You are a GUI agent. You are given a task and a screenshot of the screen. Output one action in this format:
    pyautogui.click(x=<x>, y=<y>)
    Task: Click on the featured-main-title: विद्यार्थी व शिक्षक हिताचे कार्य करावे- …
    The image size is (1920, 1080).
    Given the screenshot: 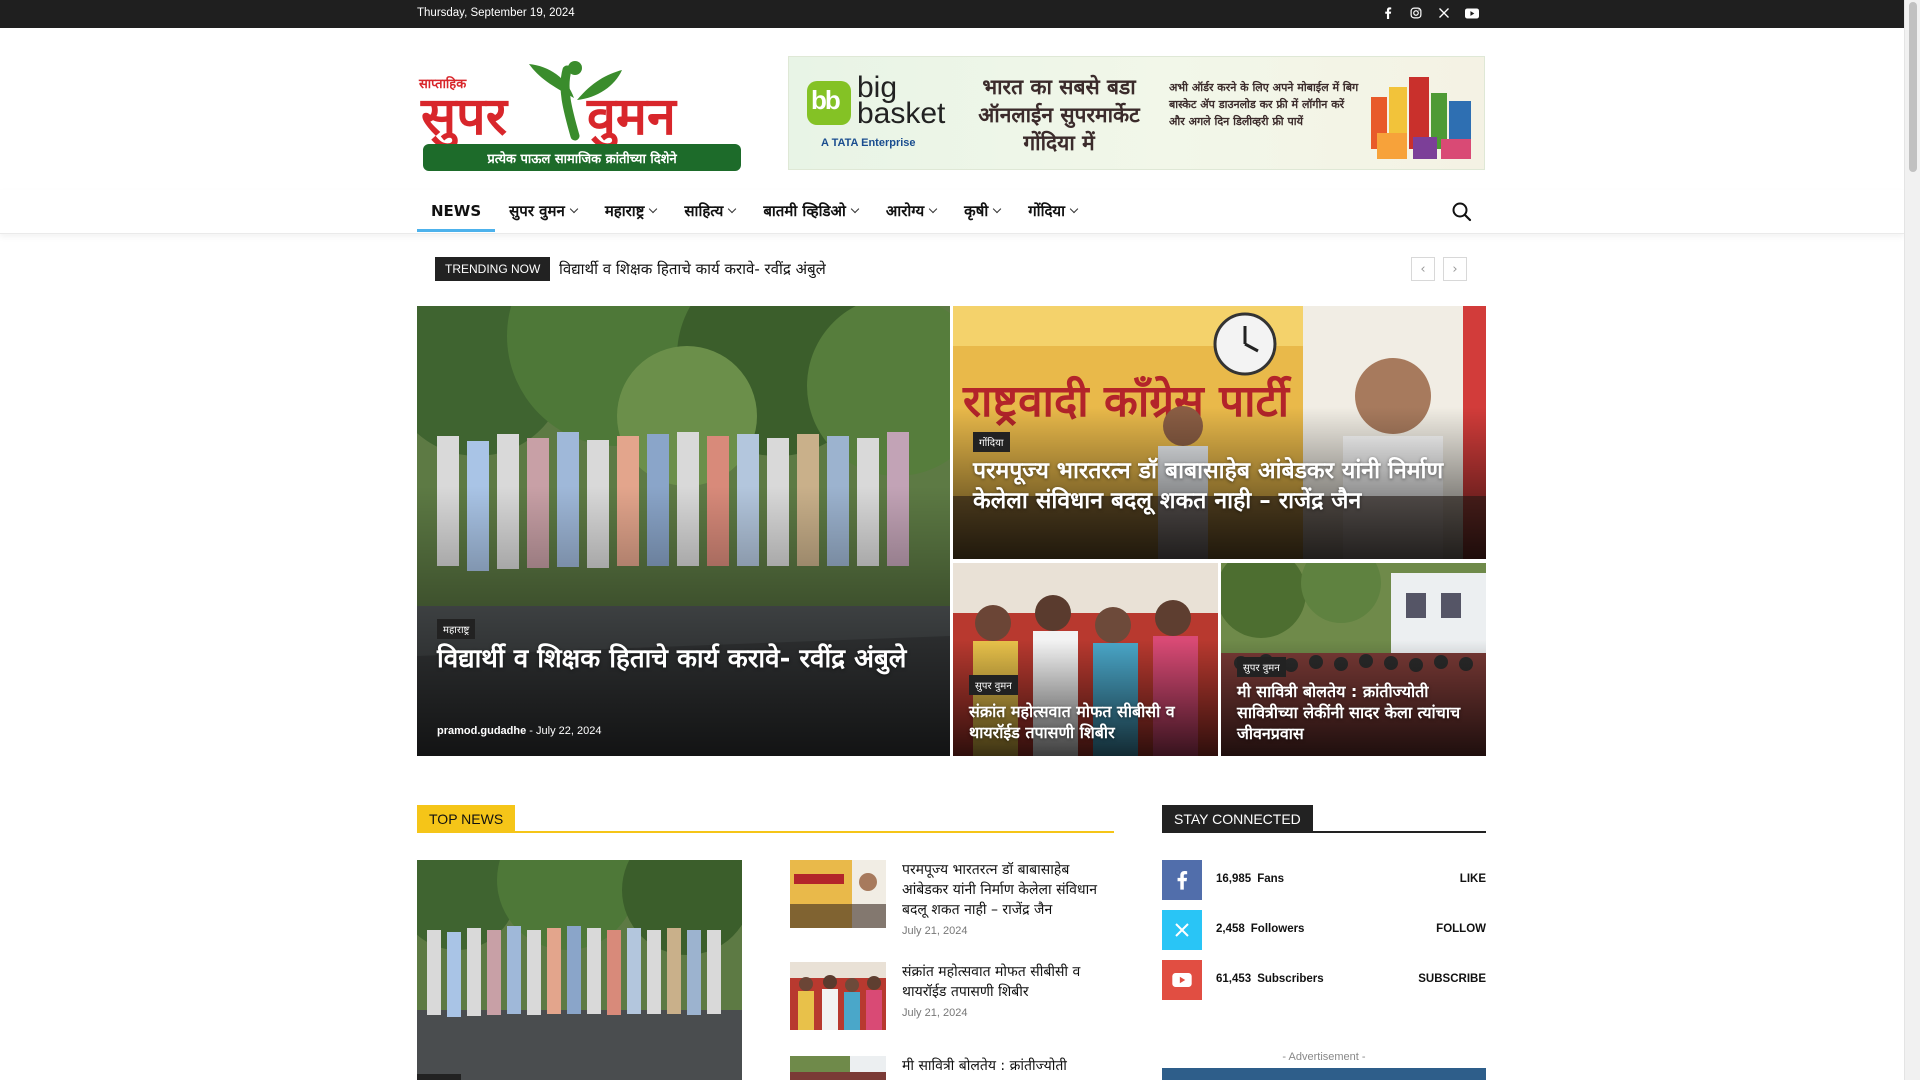 What is the action you would take?
    pyautogui.click(x=677, y=659)
    